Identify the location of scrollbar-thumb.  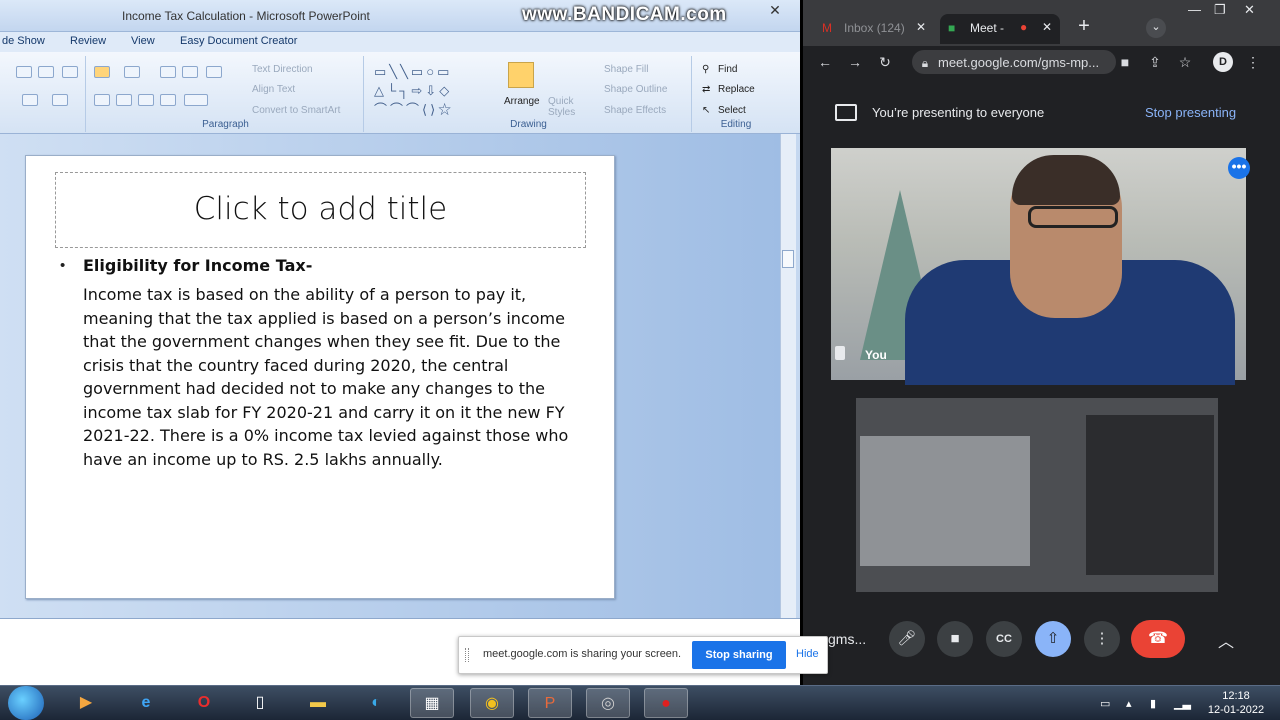
(788, 259).